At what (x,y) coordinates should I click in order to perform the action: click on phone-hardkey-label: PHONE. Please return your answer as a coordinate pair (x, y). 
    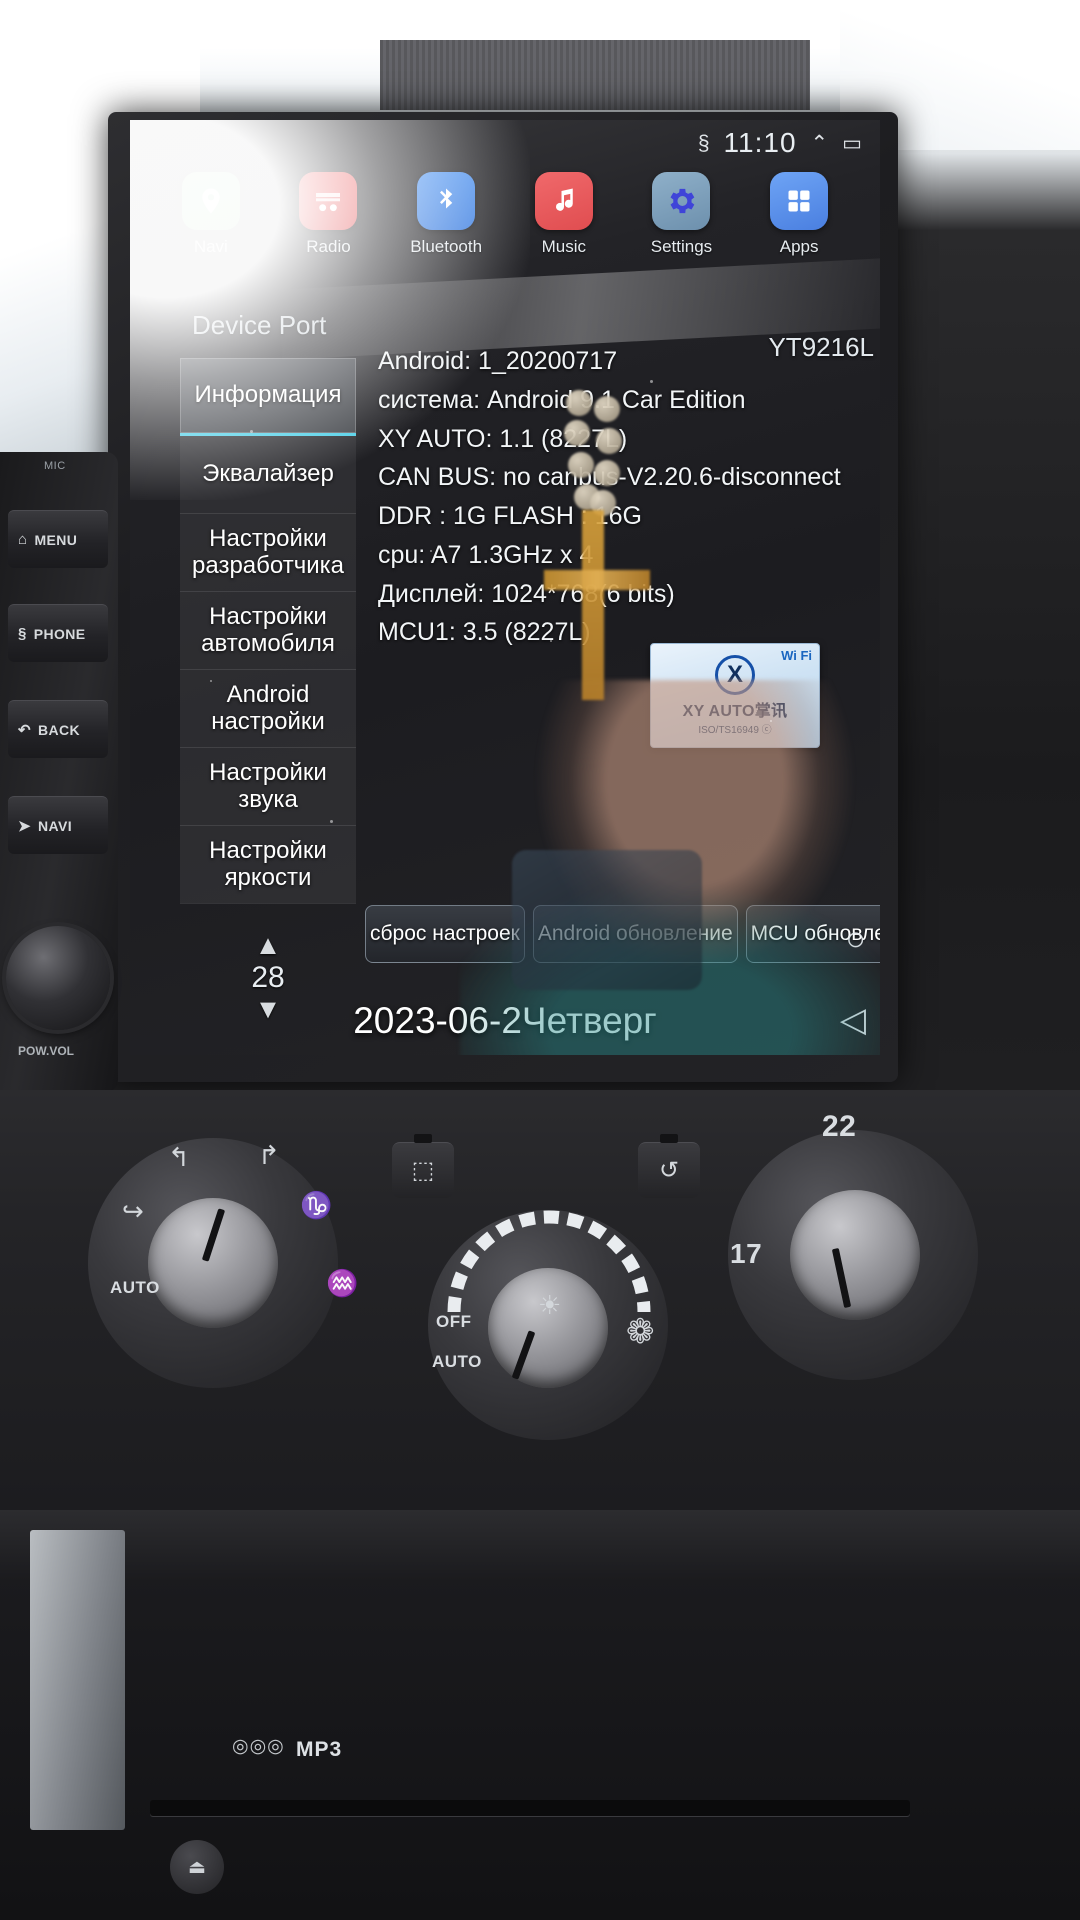
    Looking at the image, I should click on (59, 633).